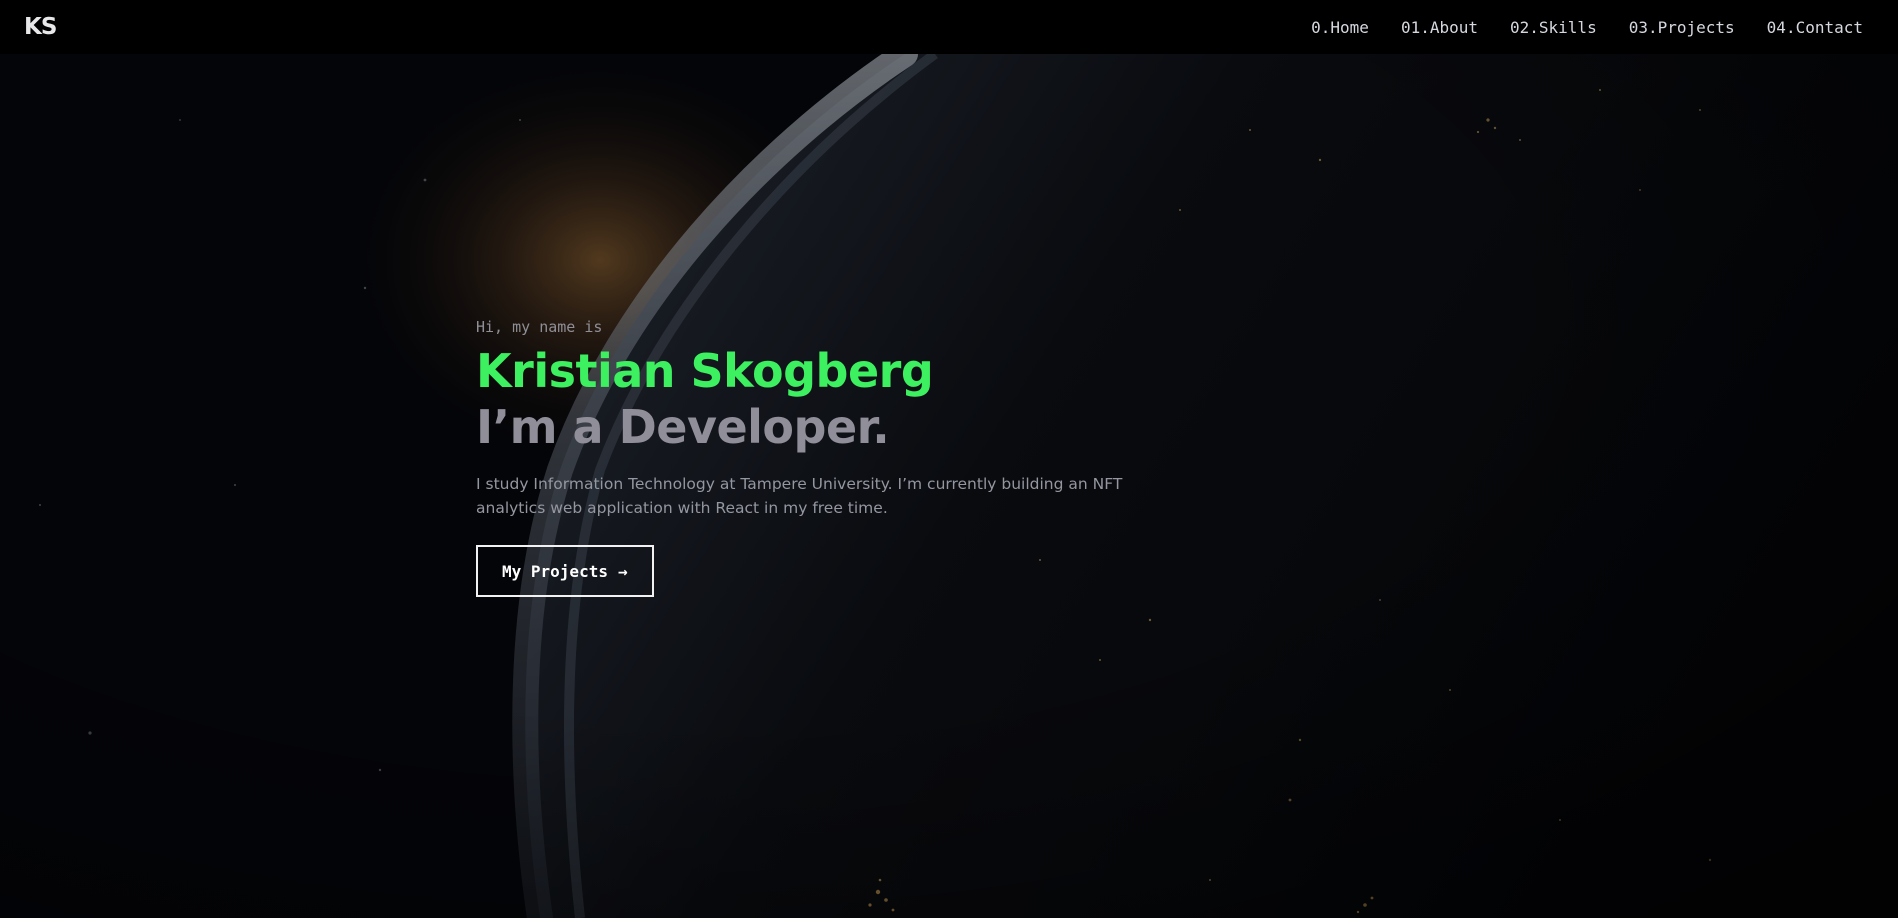 This screenshot has height=918, width=1898. Describe the element at coordinates (683, 427) in the screenshot. I see `hero-role: I’m a Developer.` at that location.